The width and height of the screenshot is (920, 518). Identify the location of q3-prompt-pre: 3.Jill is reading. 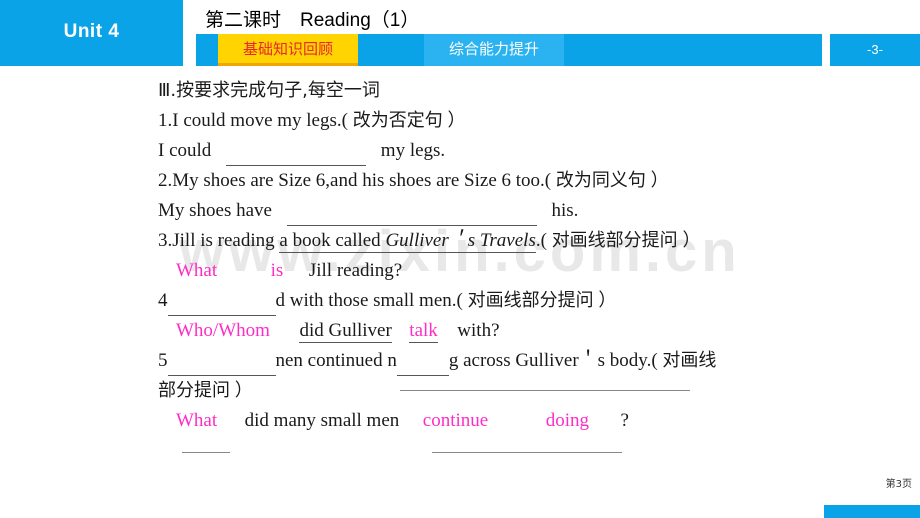
(216, 240).